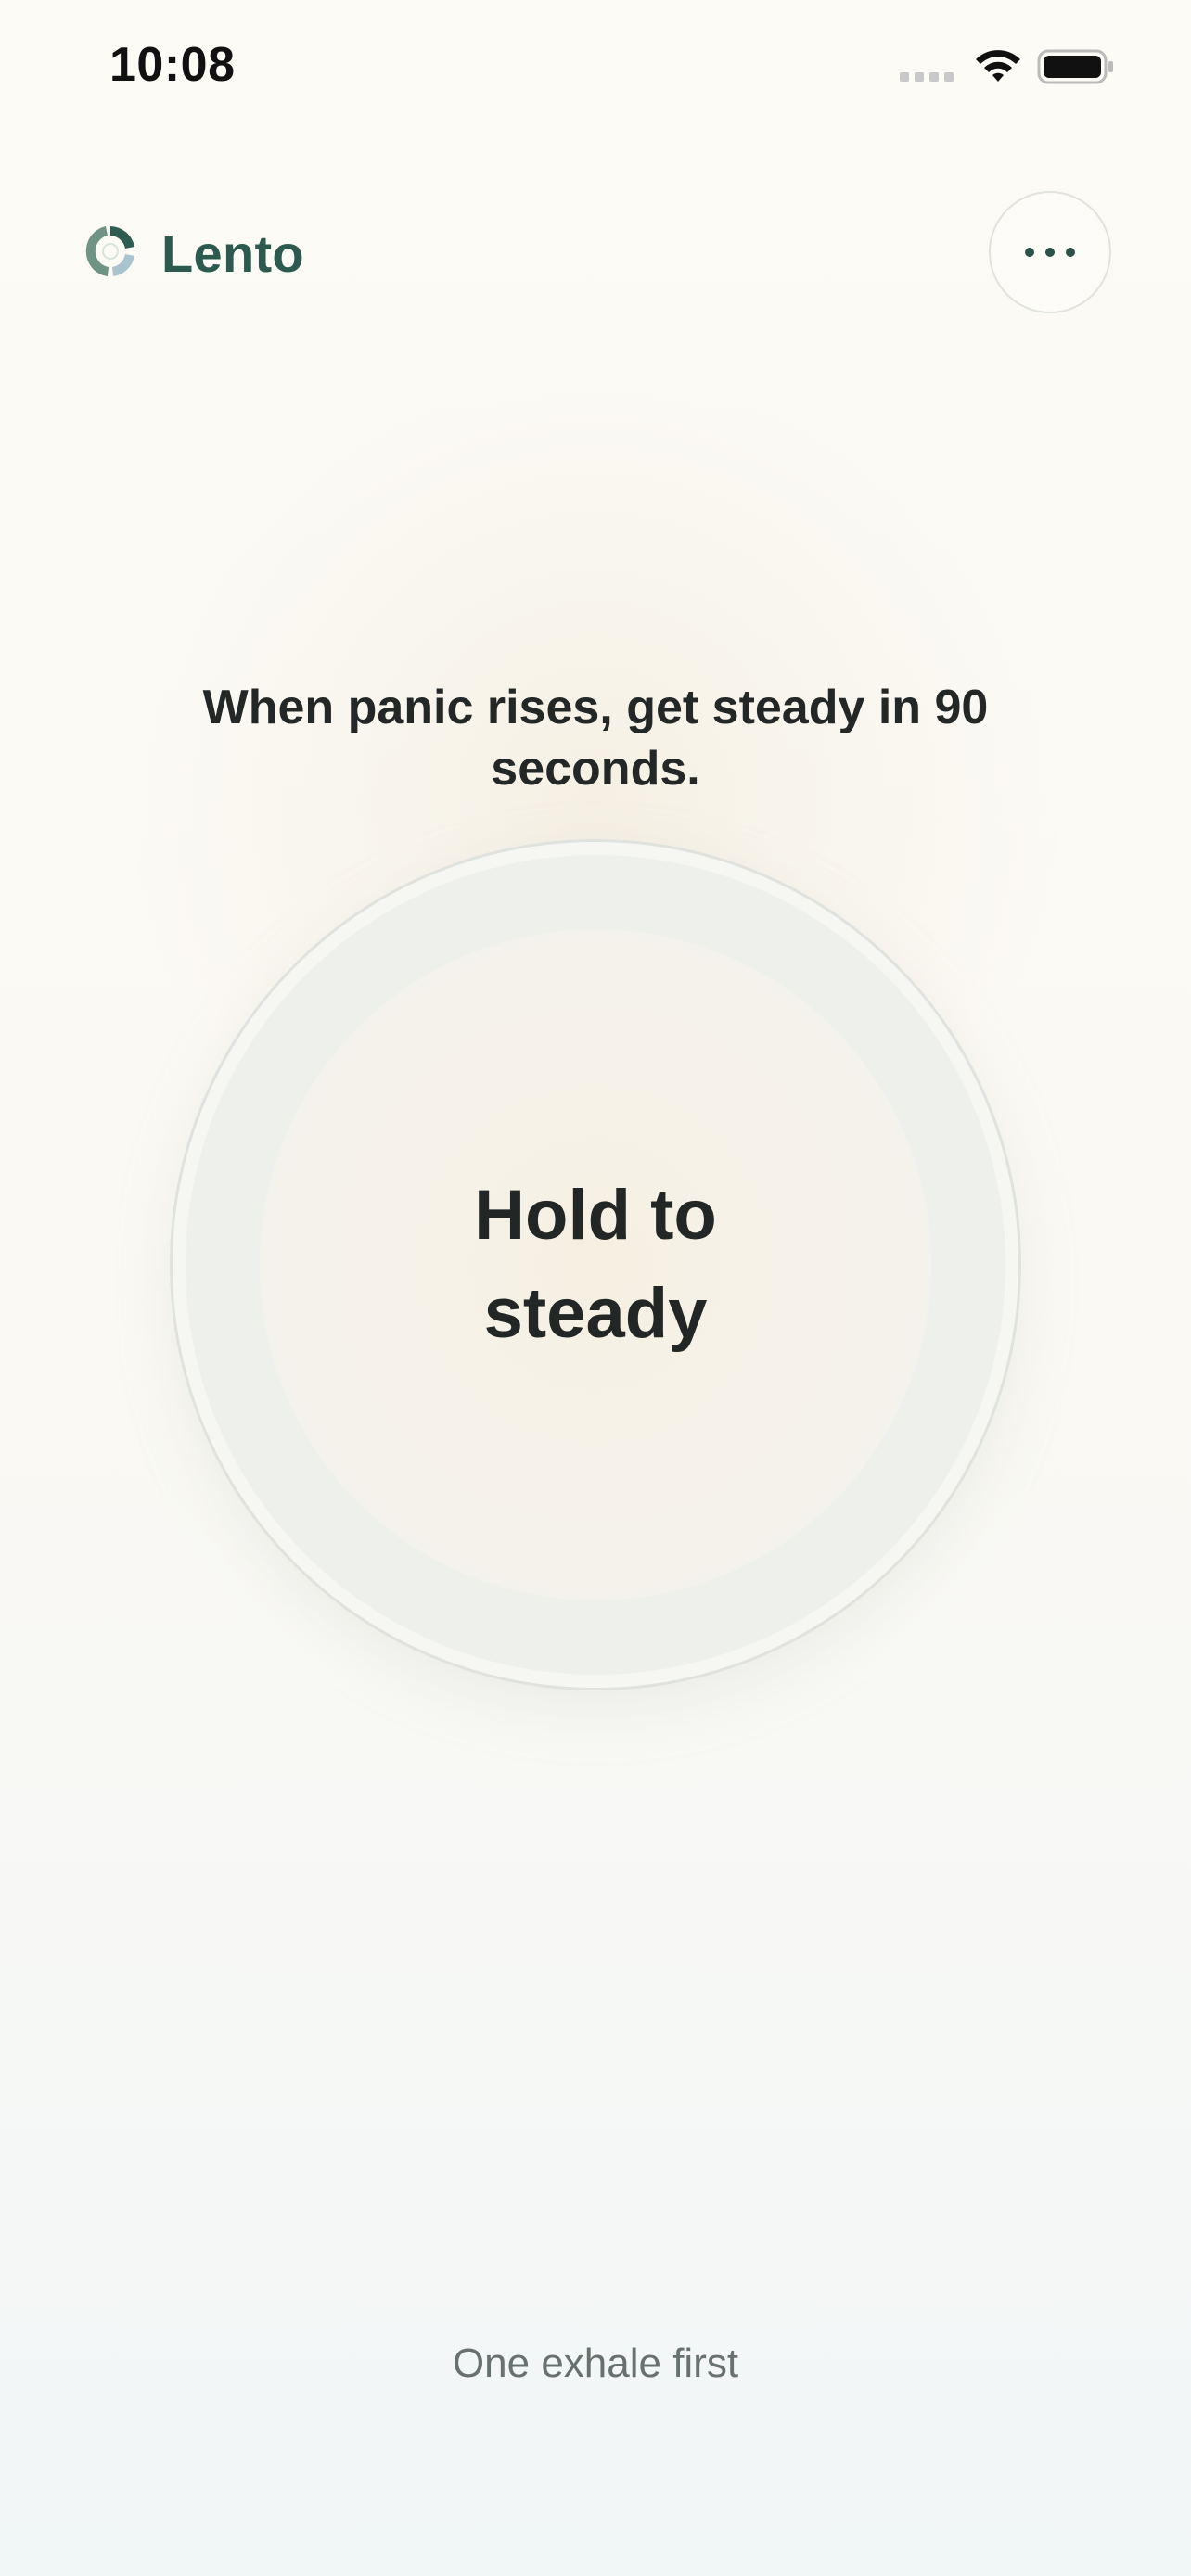 The image size is (1191, 2576). I want to click on exhale-hint: One exhale first, so click(595, 2363).